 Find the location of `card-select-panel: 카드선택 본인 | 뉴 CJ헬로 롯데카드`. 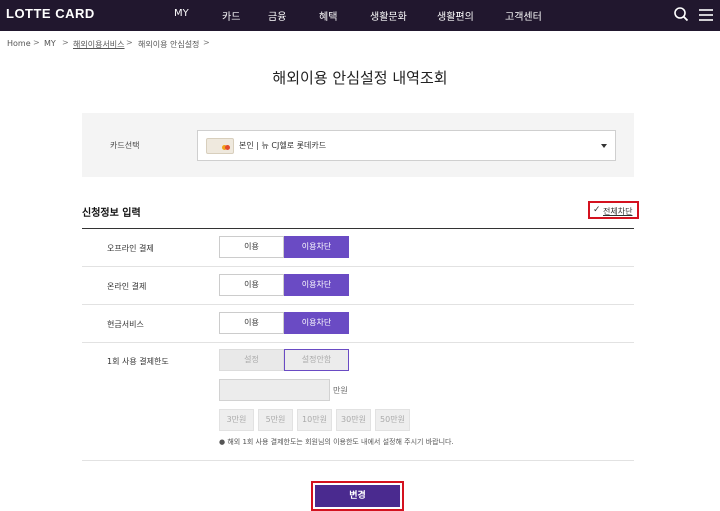

card-select-panel: 카드선택 본인 | 뉴 CJ헬로 롯데카드 is located at coordinates (358, 145).